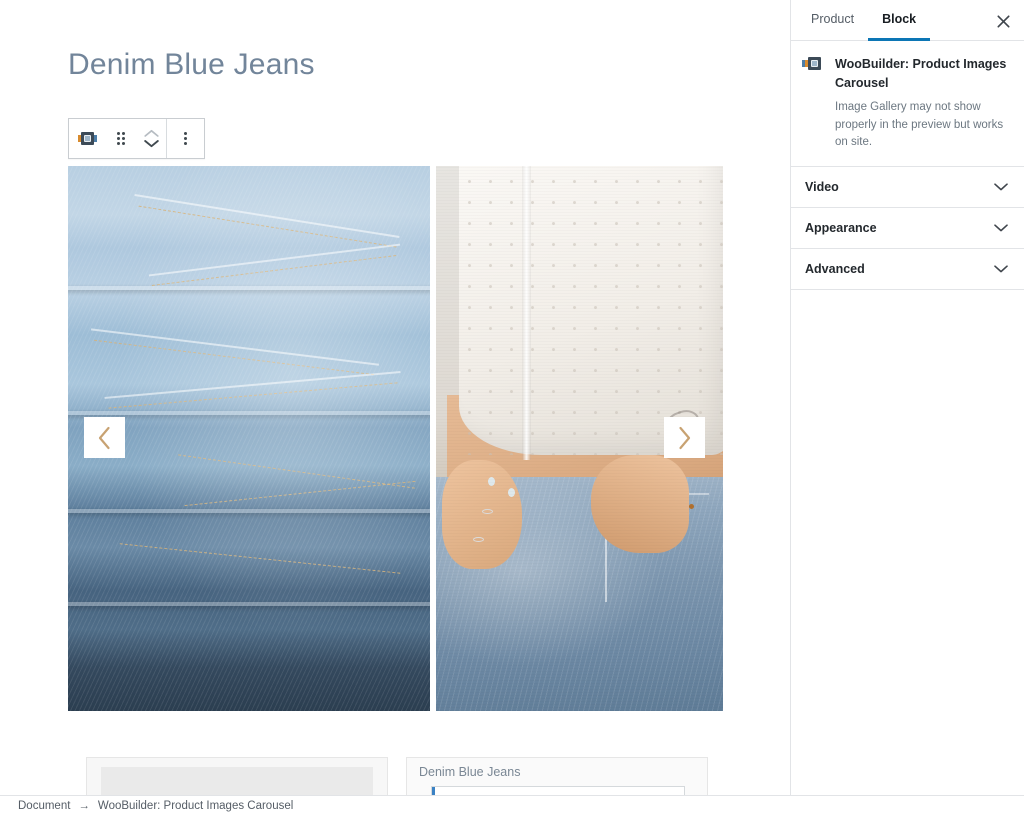 This screenshot has height=815, width=1024. I want to click on carousel-next-button, so click(684, 437).